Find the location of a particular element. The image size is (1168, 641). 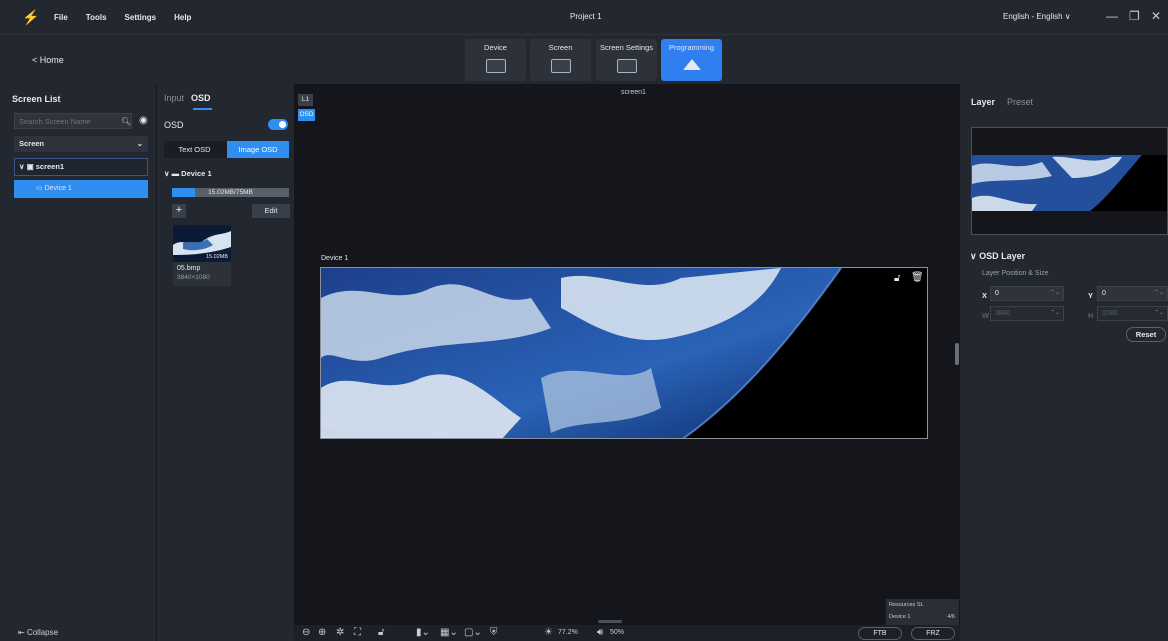

w-label: W is located at coordinates (986, 315).